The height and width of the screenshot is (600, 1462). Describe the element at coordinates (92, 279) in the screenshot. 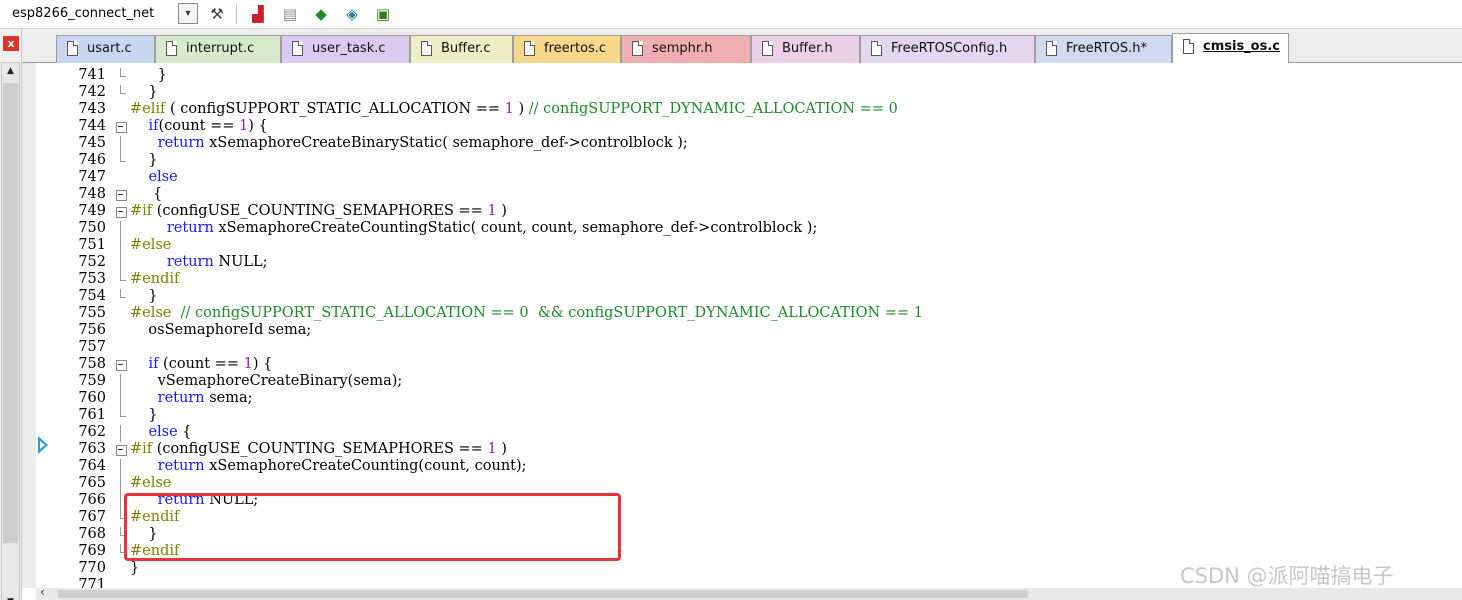

I see `line-number: 753` at that location.